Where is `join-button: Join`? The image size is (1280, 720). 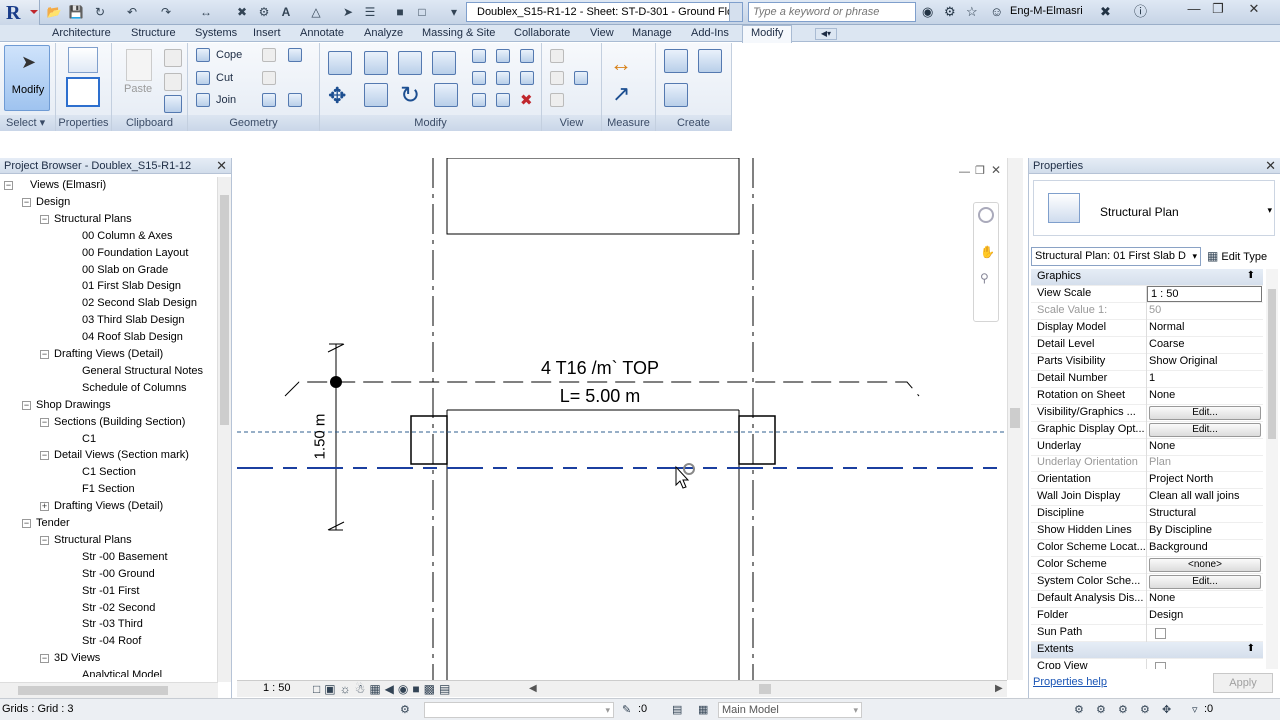 join-button: Join is located at coordinates (226, 100).